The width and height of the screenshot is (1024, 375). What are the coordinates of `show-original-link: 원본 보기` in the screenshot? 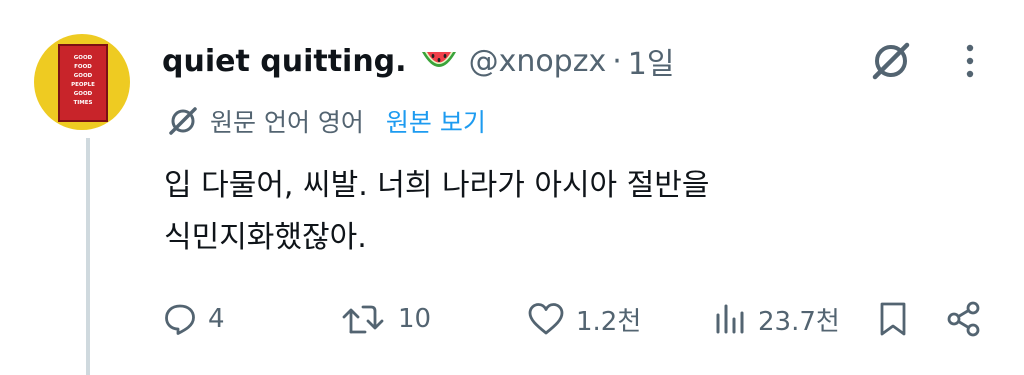 It's located at (436, 121).